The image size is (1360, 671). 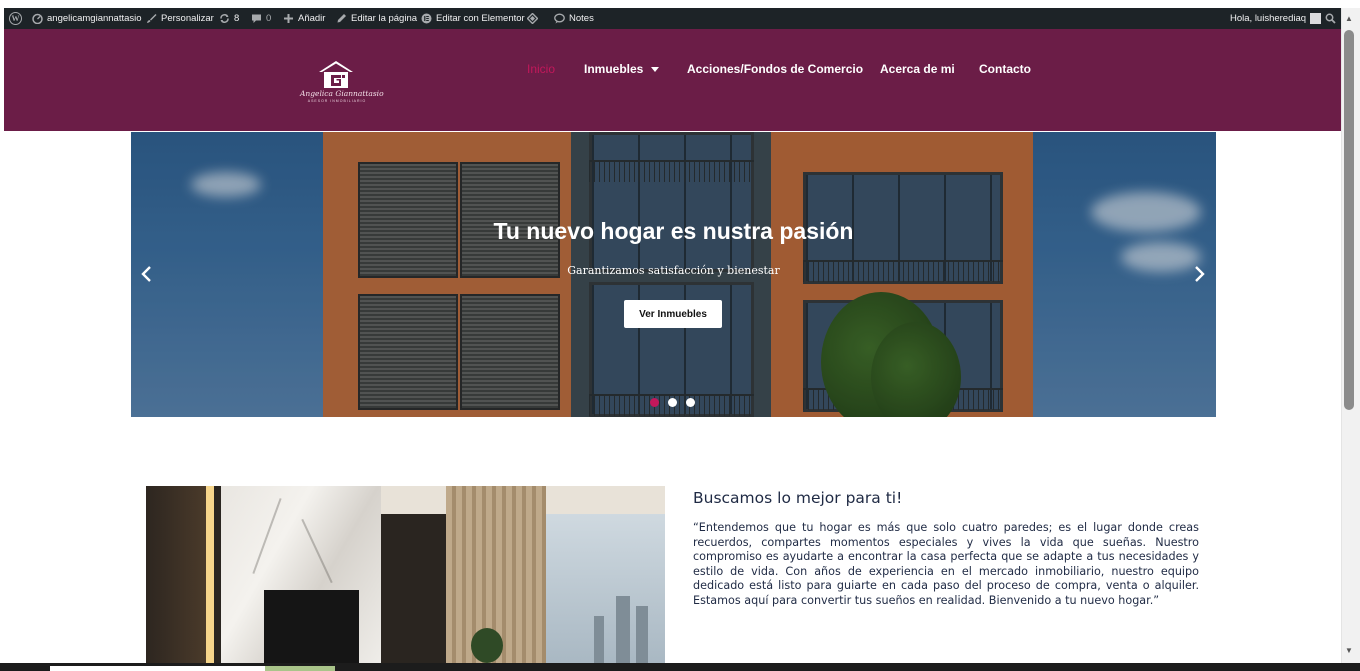 I want to click on updates-link: 8, so click(x=229, y=18).